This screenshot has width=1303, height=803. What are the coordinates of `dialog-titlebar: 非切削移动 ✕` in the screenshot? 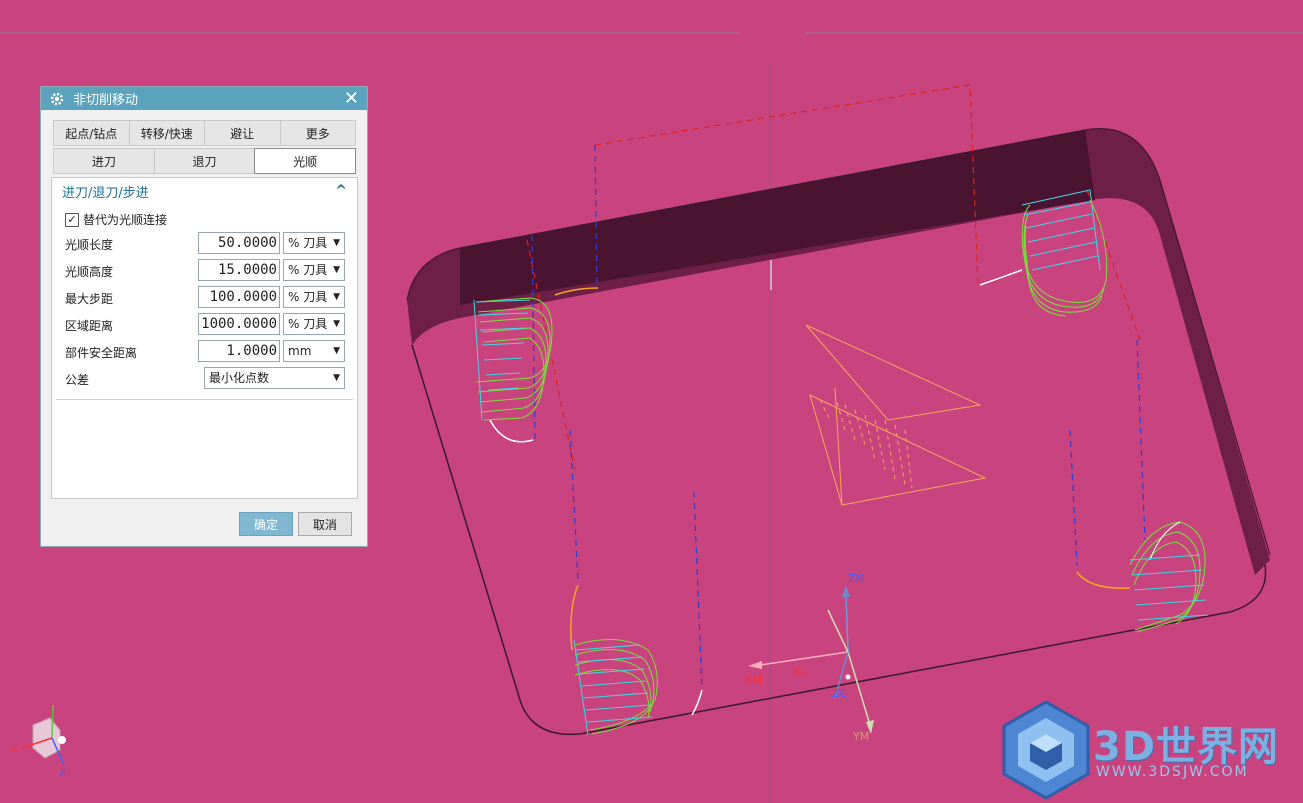 It's located at (204, 98).